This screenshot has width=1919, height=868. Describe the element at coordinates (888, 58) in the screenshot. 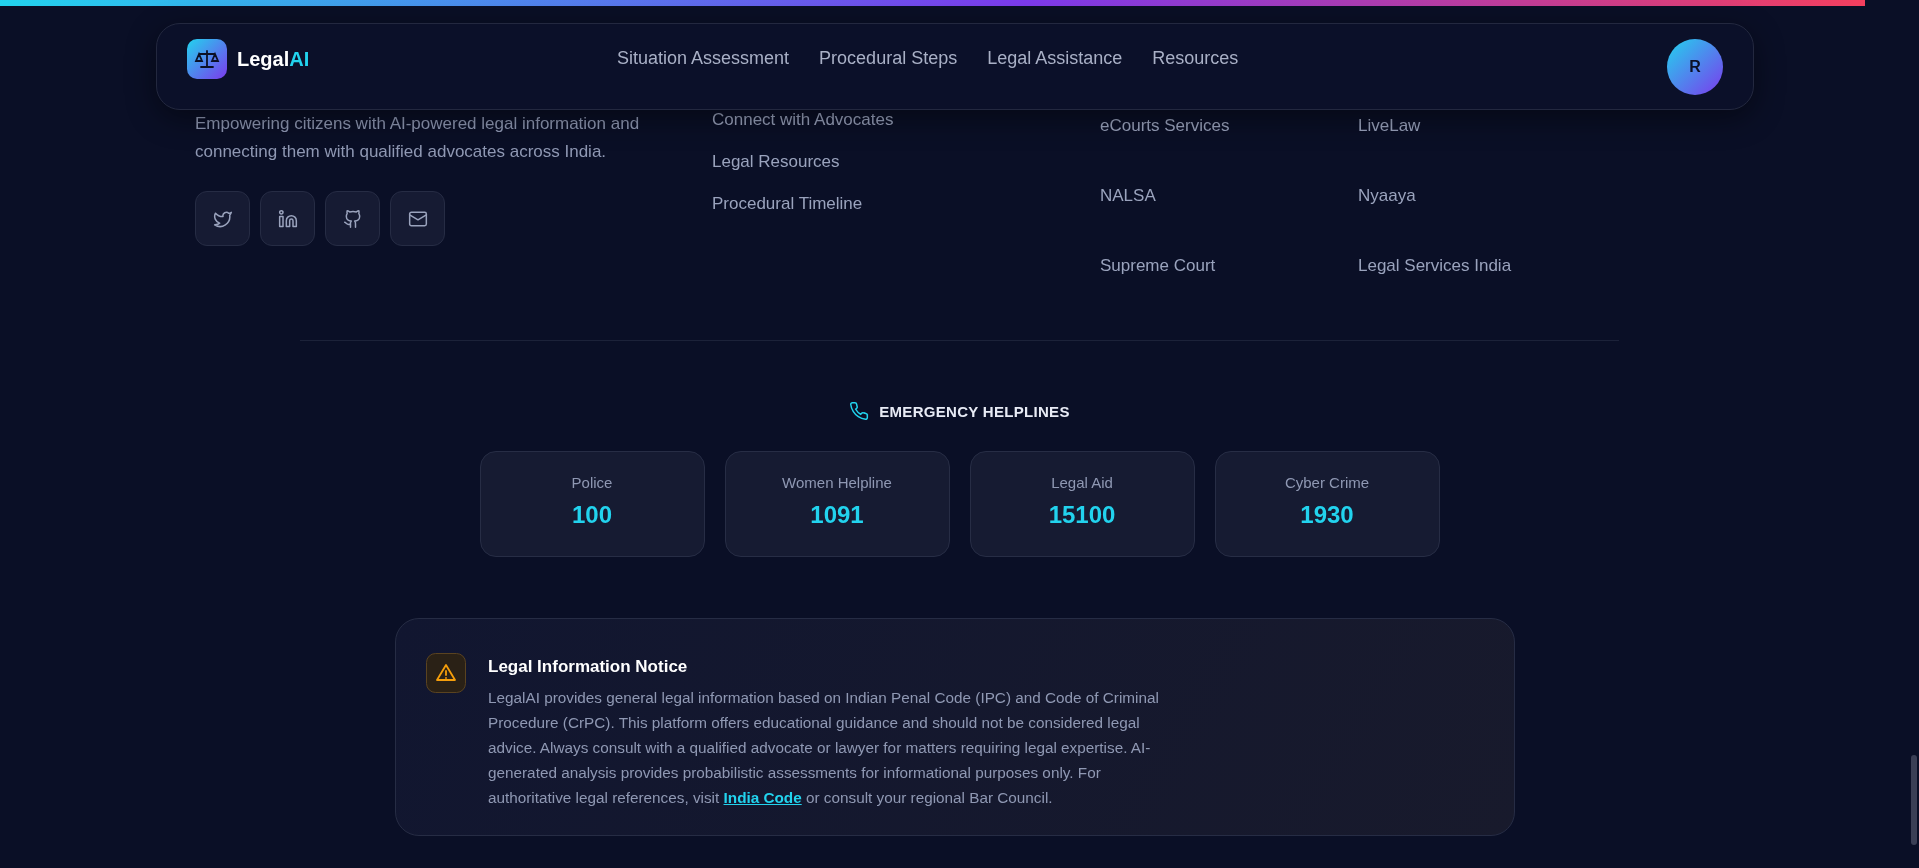

I see `nav-link: Procedural Steps` at that location.